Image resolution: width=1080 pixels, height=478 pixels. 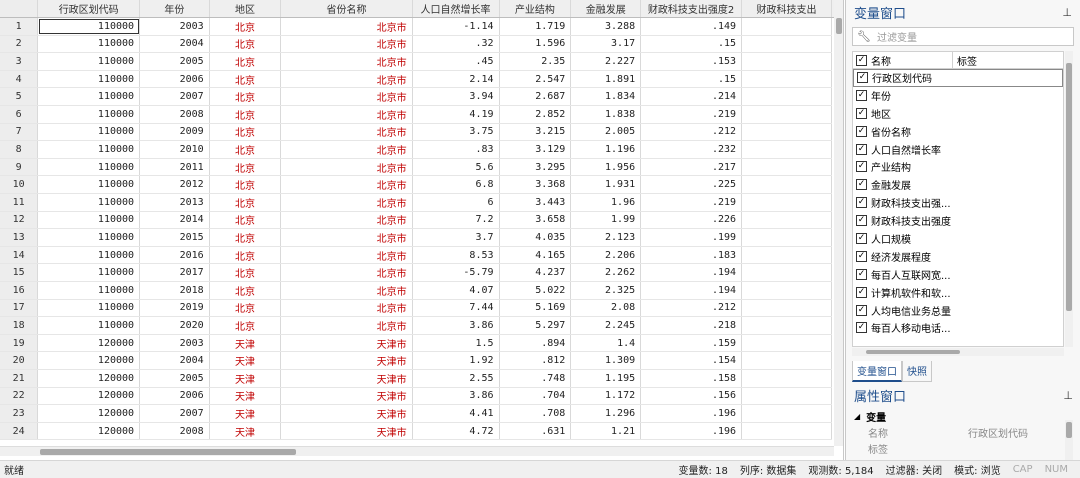 I want to click on table-cell: 8.53, so click(x=456, y=255).